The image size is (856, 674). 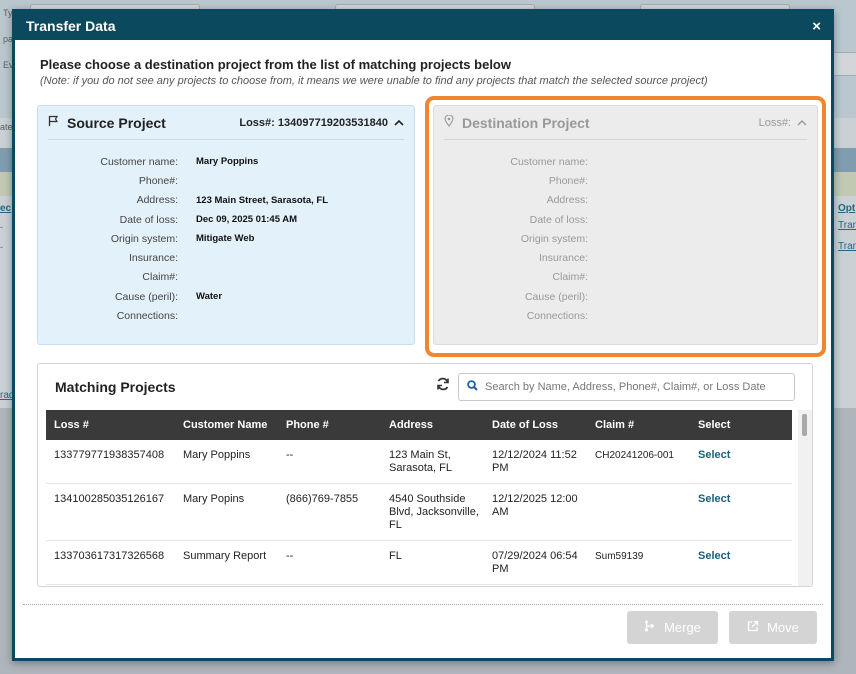 I want to click on external-link-icon, so click(x=753, y=627).